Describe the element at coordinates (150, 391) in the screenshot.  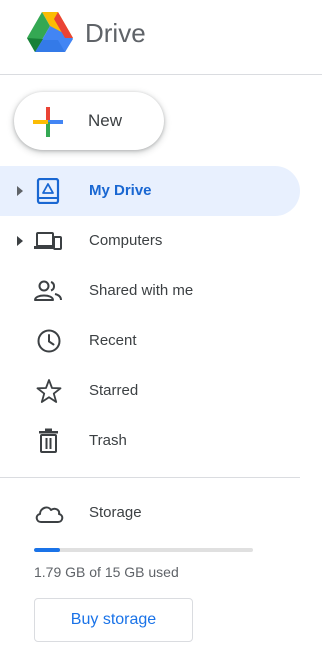
I see `sidebar-item-starred: Starred` at that location.